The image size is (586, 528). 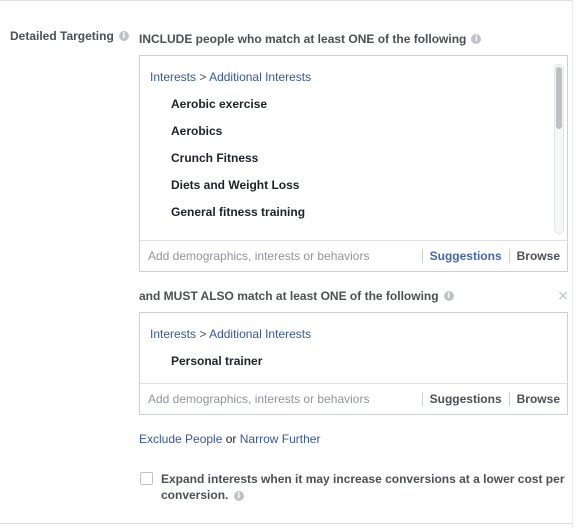 I want to click on list-item: Aerobic exercise, so click(x=219, y=104).